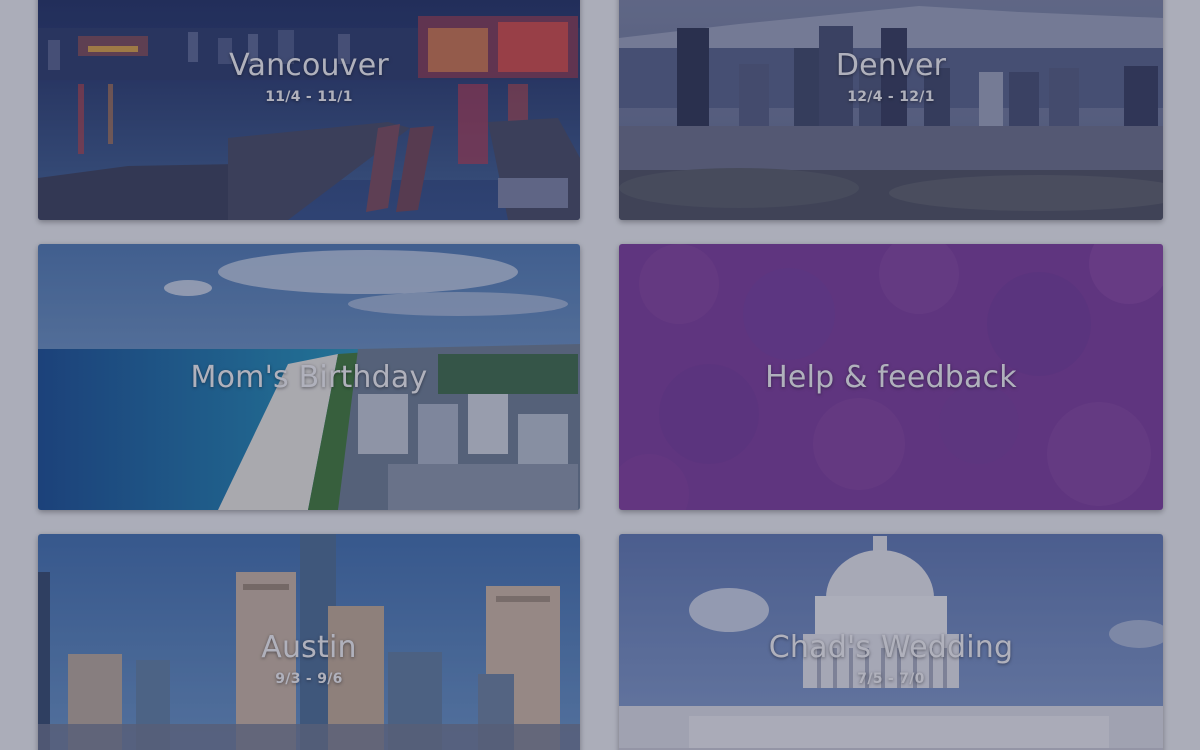 The image size is (1200, 750). I want to click on trip-dates: 9/3 - 9/6, so click(309, 679).